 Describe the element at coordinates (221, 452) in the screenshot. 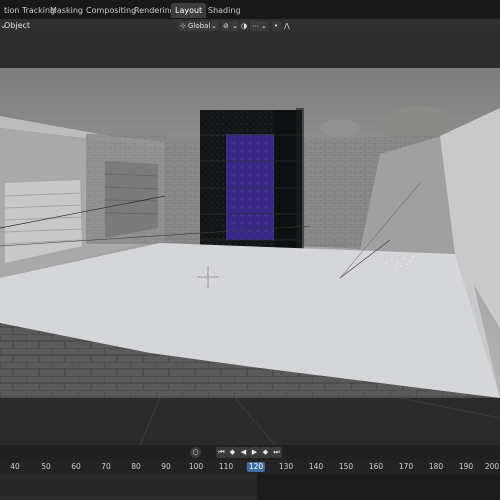

I see `jump-to-start-button: ⏮` at that location.